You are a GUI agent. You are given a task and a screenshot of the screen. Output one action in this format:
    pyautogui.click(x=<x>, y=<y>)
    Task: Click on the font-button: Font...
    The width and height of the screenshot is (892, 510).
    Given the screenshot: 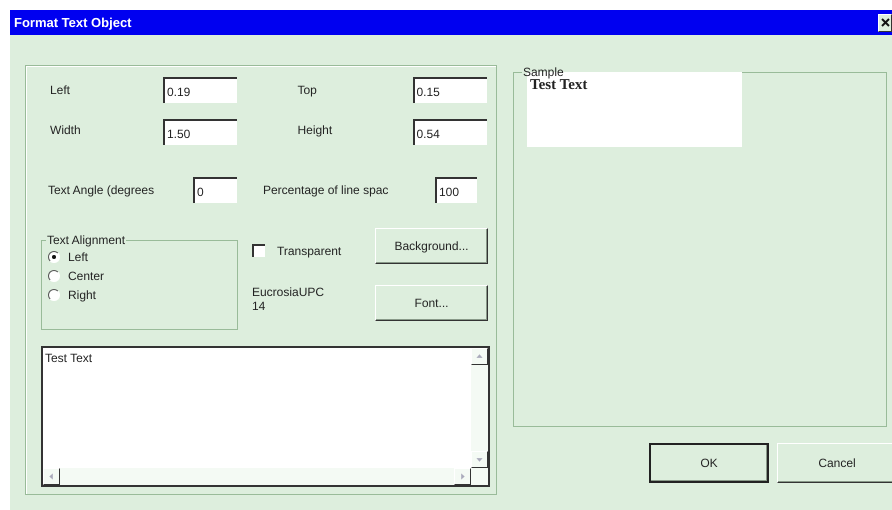 What is the action you would take?
    pyautogui.click(x=431, y=303)
    